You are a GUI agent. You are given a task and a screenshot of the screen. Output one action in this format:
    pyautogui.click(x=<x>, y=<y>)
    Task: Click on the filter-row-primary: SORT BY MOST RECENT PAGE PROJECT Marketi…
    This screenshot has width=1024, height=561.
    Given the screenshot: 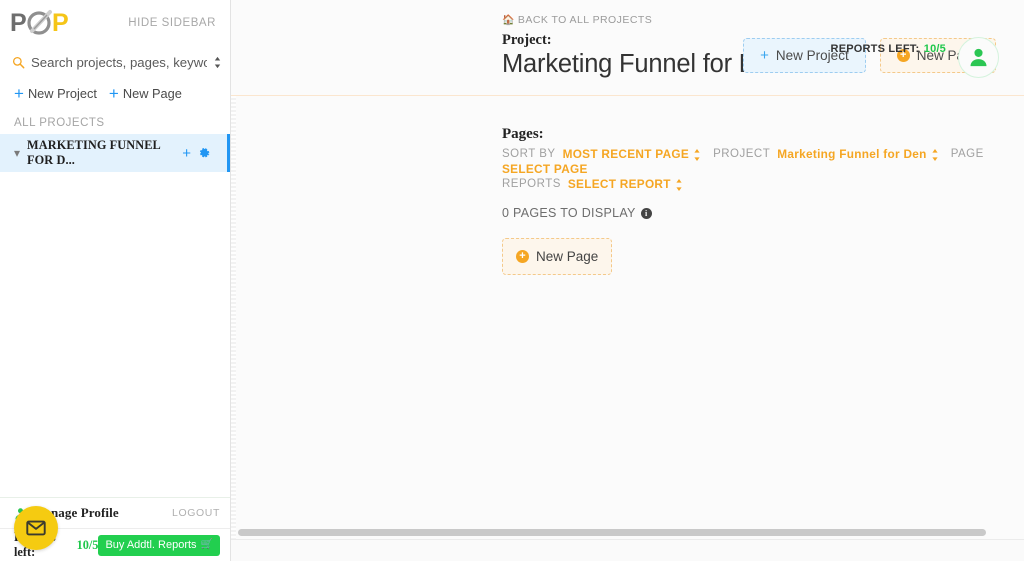 What is the action you would take?
    pyautogui.click(x=763, y=162)
    